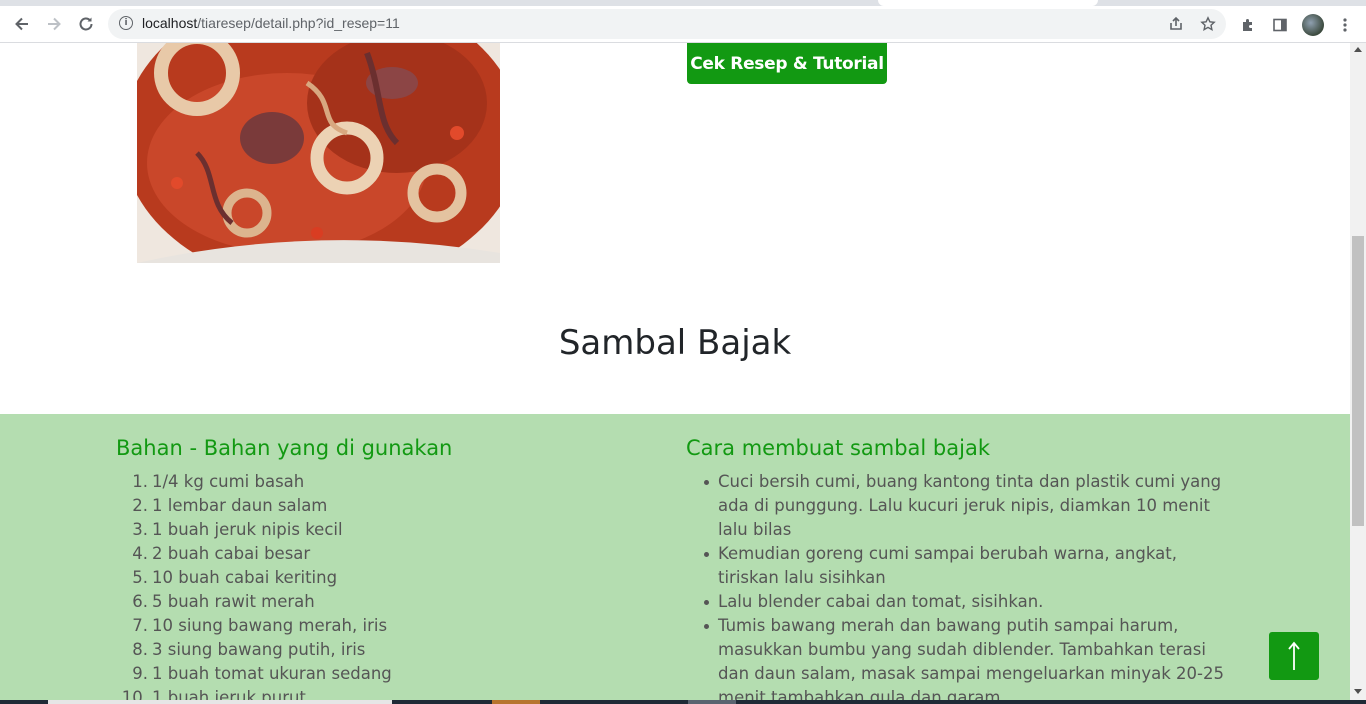  What do you see at coordinates (235, 577) in the screenshot?
I see `list-item: 5. 10 buah cabai keriting` at bounding box center [235, 577].